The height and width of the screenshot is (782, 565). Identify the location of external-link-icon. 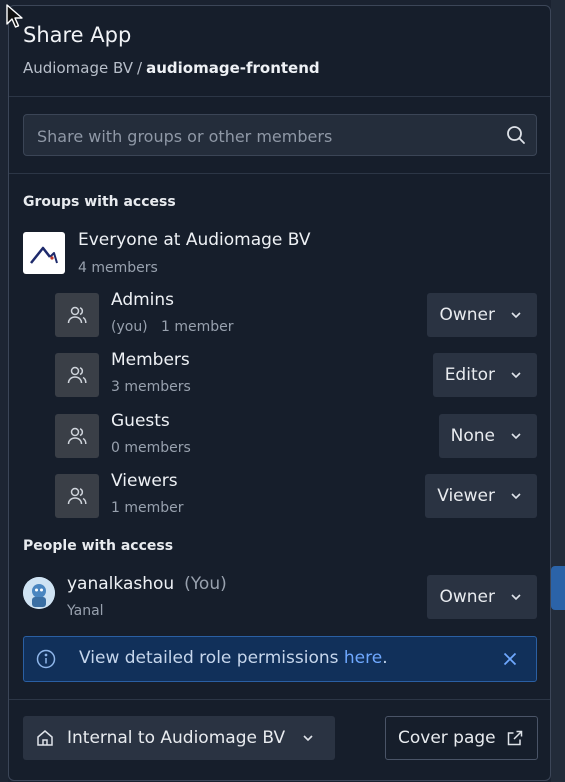
(514, 738).